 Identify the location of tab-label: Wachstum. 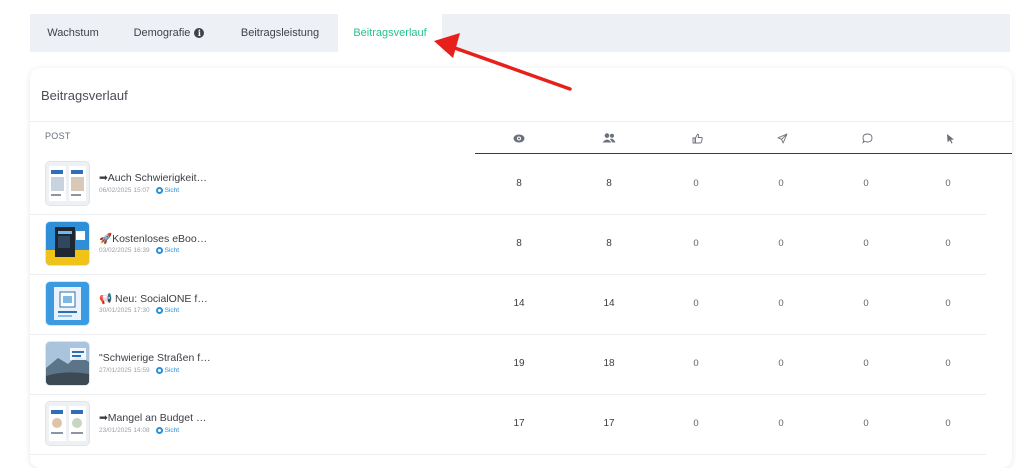
(73, 33).